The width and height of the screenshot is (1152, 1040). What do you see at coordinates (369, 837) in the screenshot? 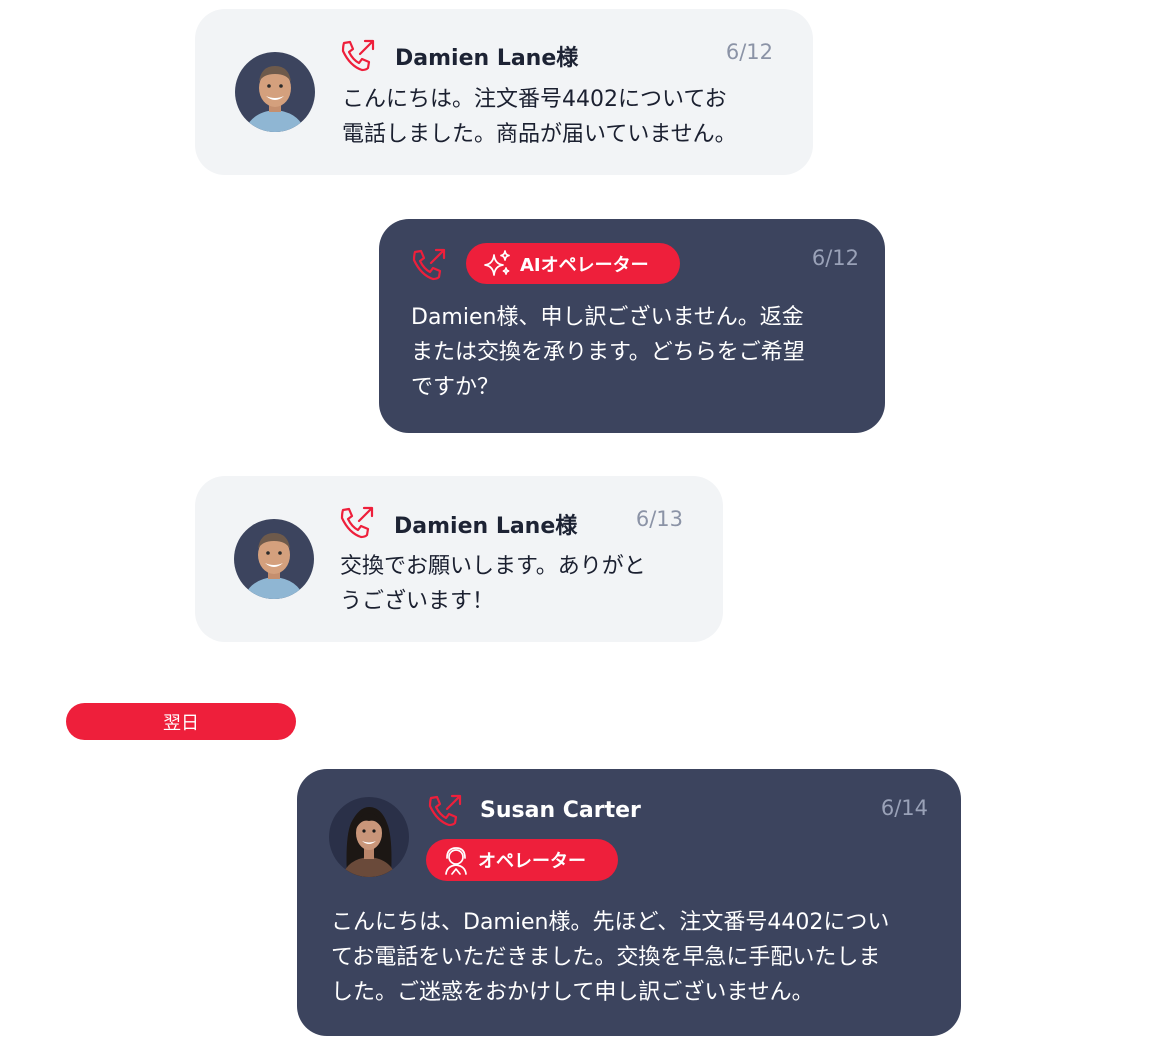
I see `operator-avatar` at bounding box center [369, 837].